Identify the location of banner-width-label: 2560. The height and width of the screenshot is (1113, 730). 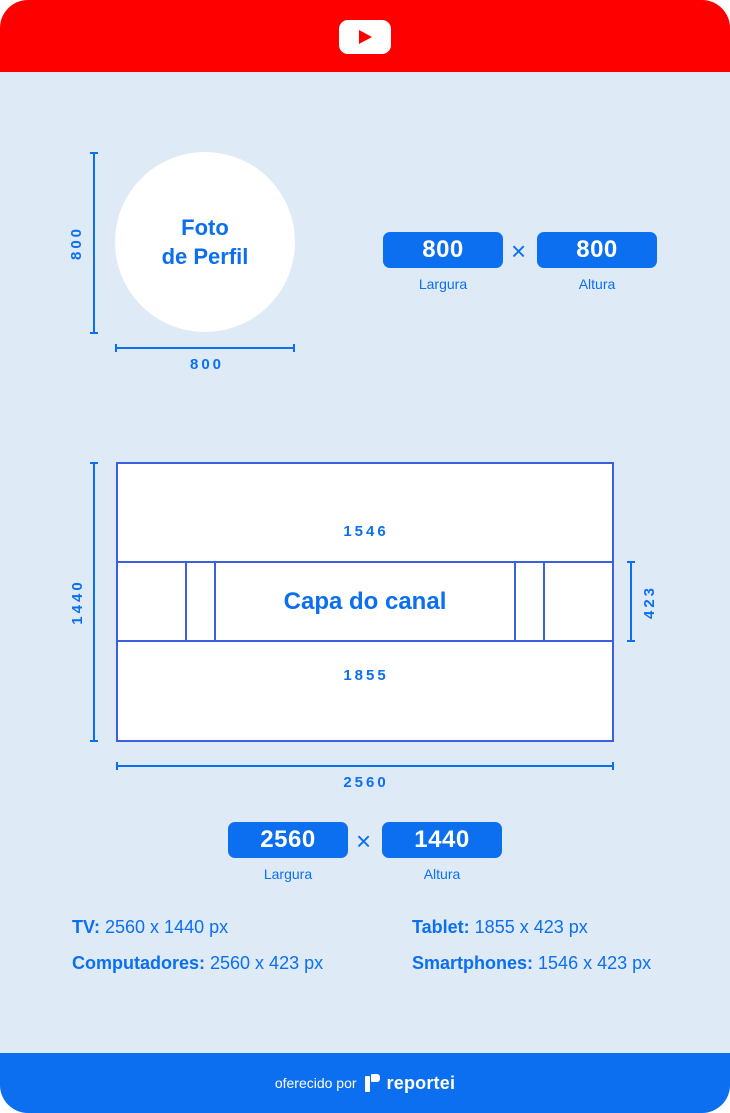
(366, 782).